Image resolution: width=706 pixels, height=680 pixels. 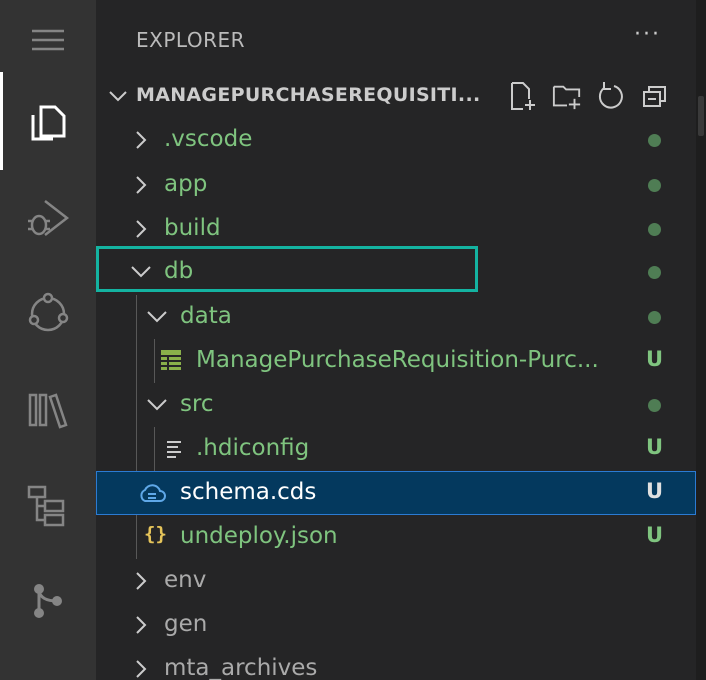 I want to click on run-debug-icon, so click(x=48, y=218).